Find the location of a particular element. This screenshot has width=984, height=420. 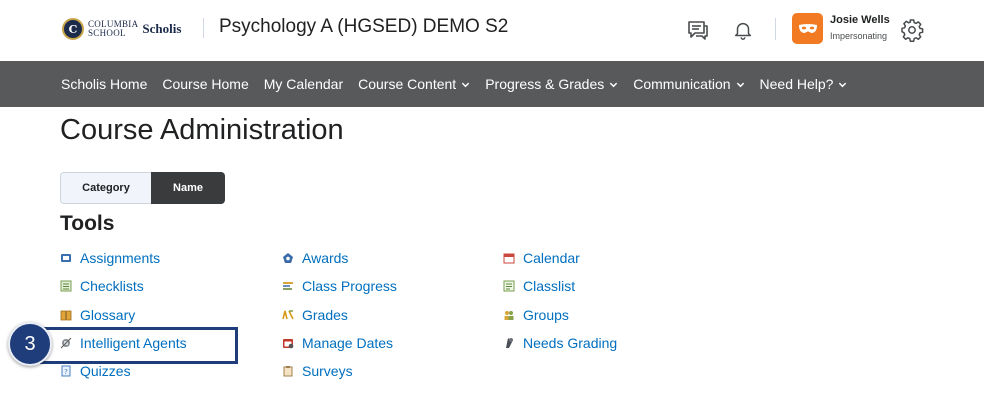

tool-link-quizzes: ? Quizzes is located at coordinates (95, 371).